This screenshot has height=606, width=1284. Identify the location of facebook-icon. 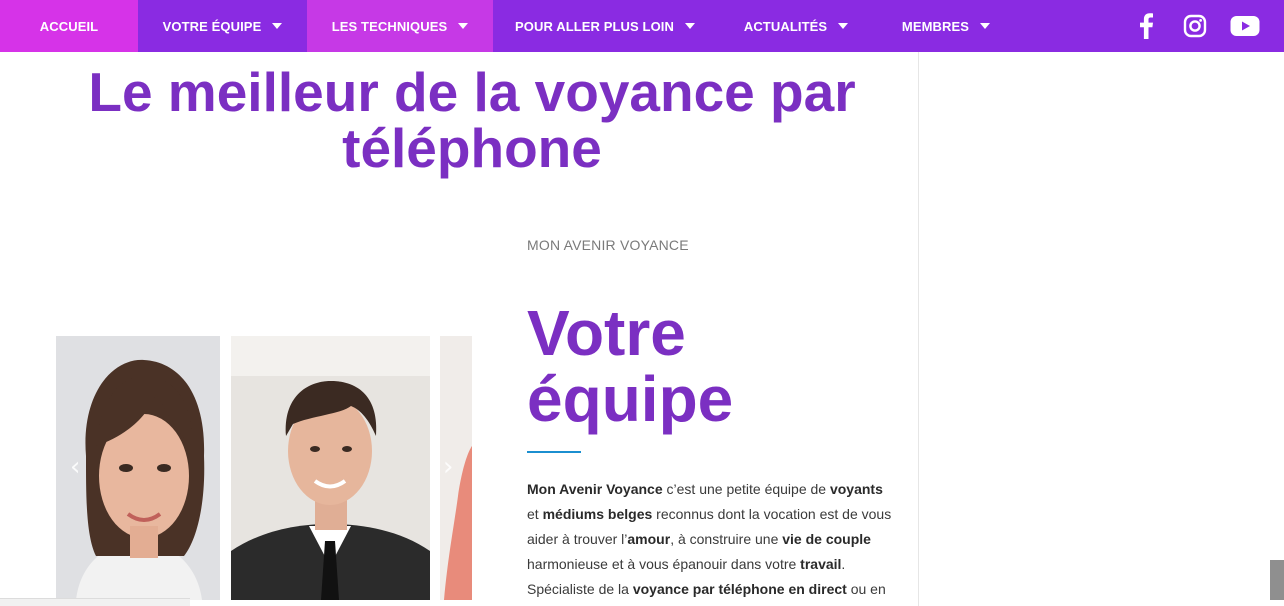
(1146, 26).